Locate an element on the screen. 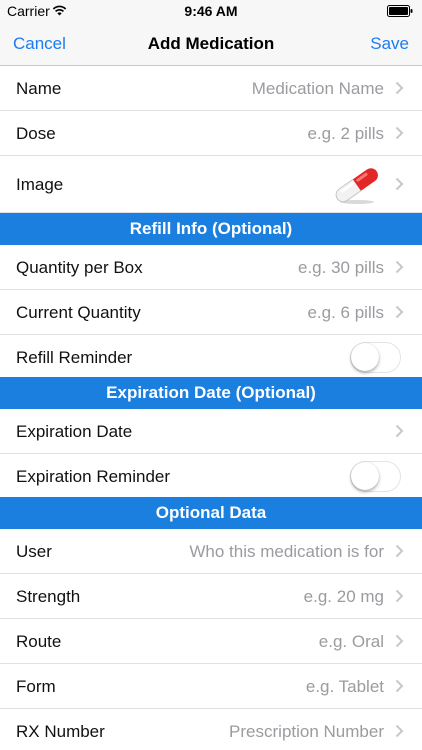 The width and height of the screenshot is (422, 750). row-label: Refill Reminder is located at coordinates (74, 357).